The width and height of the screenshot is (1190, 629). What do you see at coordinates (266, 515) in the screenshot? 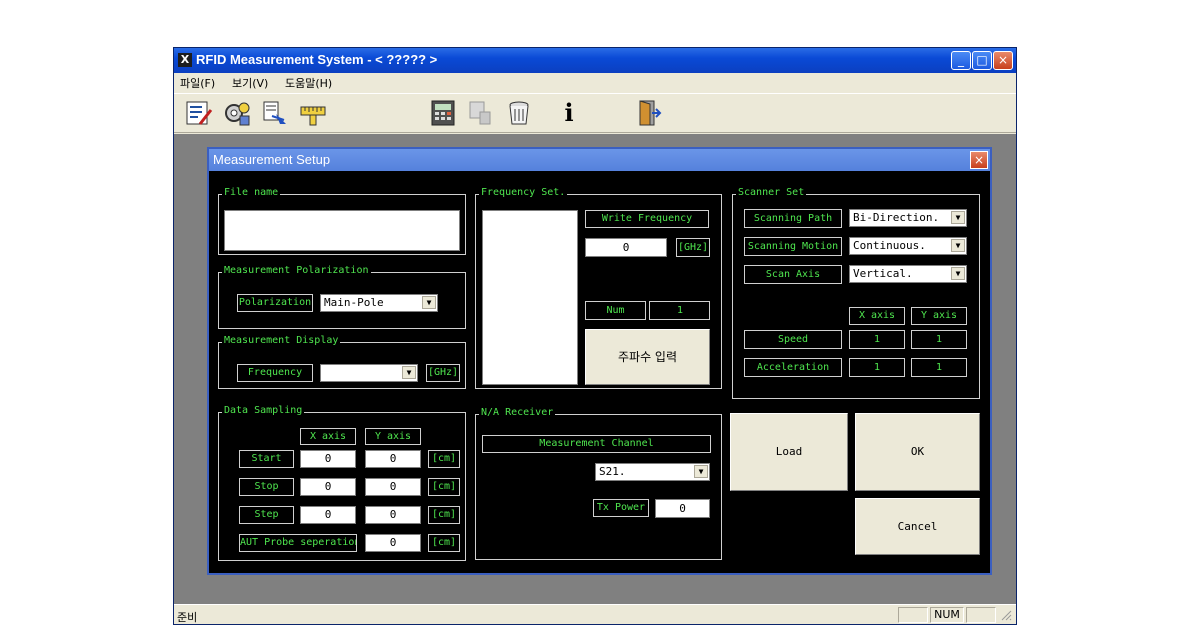
I see `sampling-step-label: Step` at bounding box center [266, 515].